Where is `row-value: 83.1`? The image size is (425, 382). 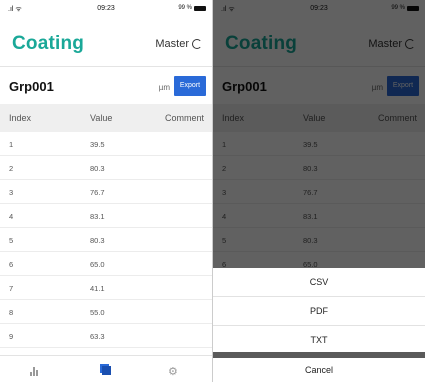 row-value: 83.1 is located at coordinates (97, 216).